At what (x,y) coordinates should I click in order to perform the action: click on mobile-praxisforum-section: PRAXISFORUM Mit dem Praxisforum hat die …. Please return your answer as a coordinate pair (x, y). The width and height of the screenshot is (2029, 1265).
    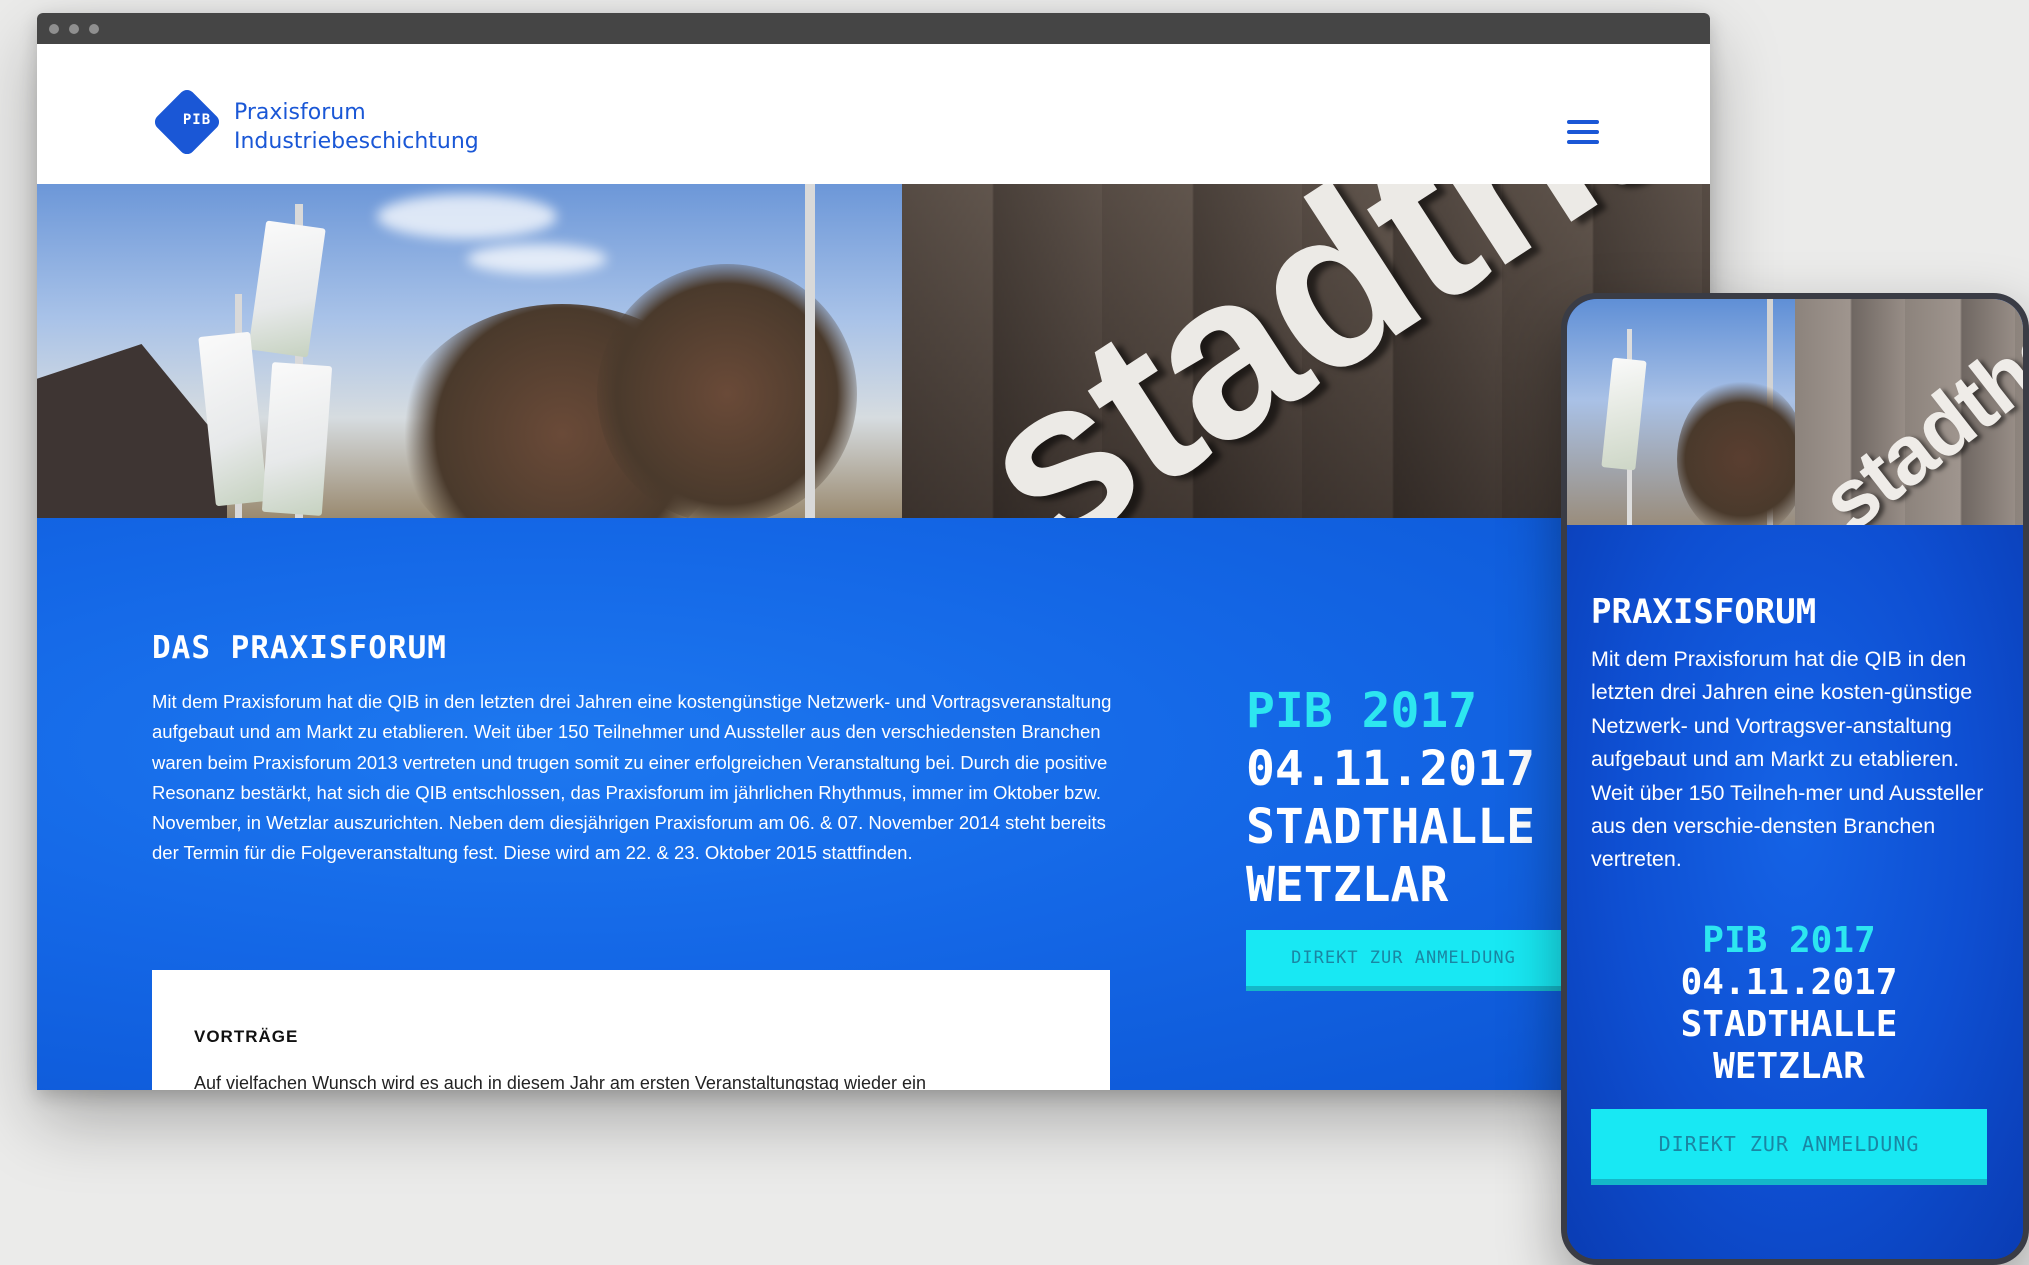
    Looking at the image, I should click on (1795, 892).